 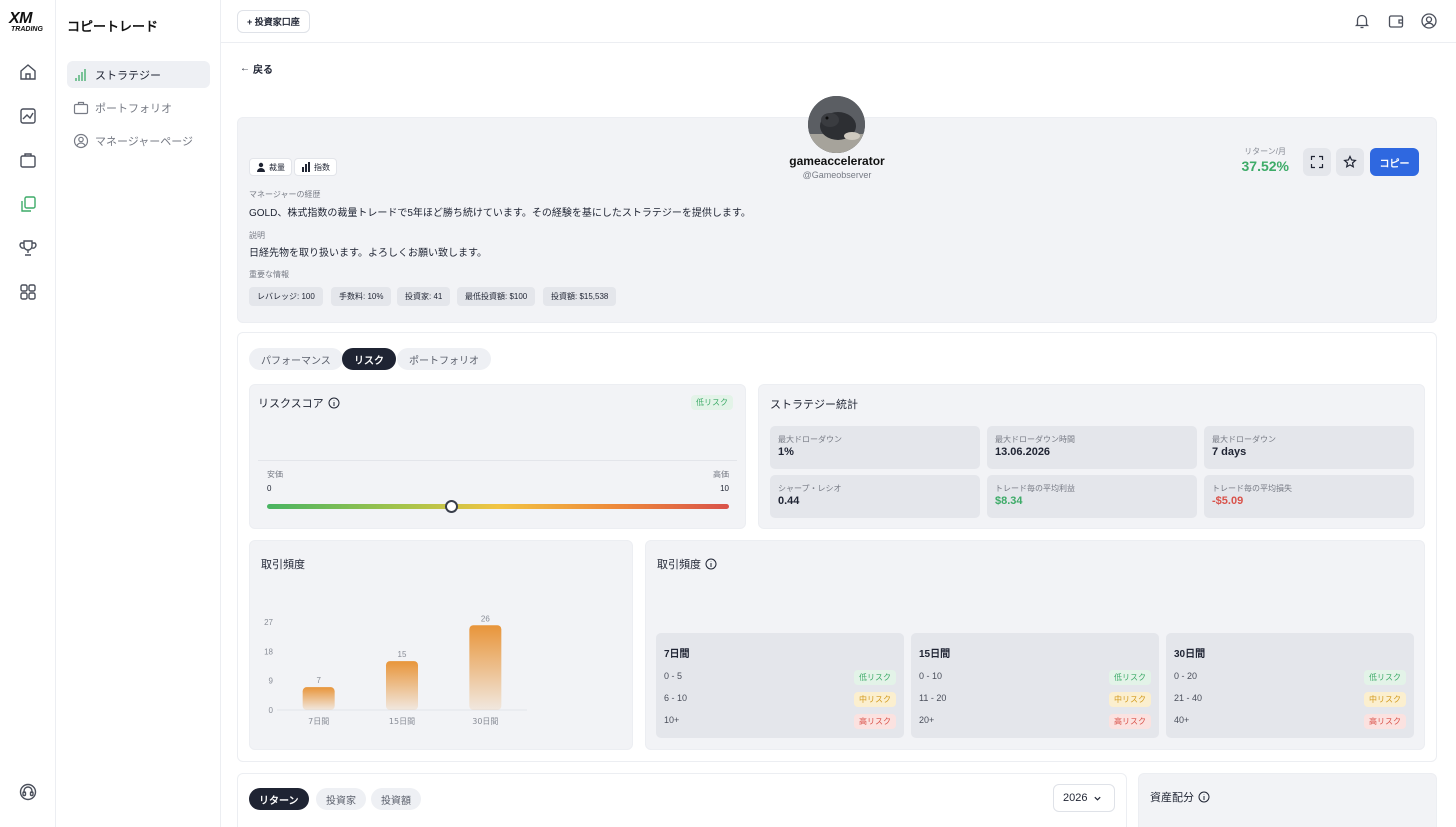 What do you see at coordinates (318, 721) in the screenshot?
I see `x-tick-label: 7日間` at bounding box center [318, 721].